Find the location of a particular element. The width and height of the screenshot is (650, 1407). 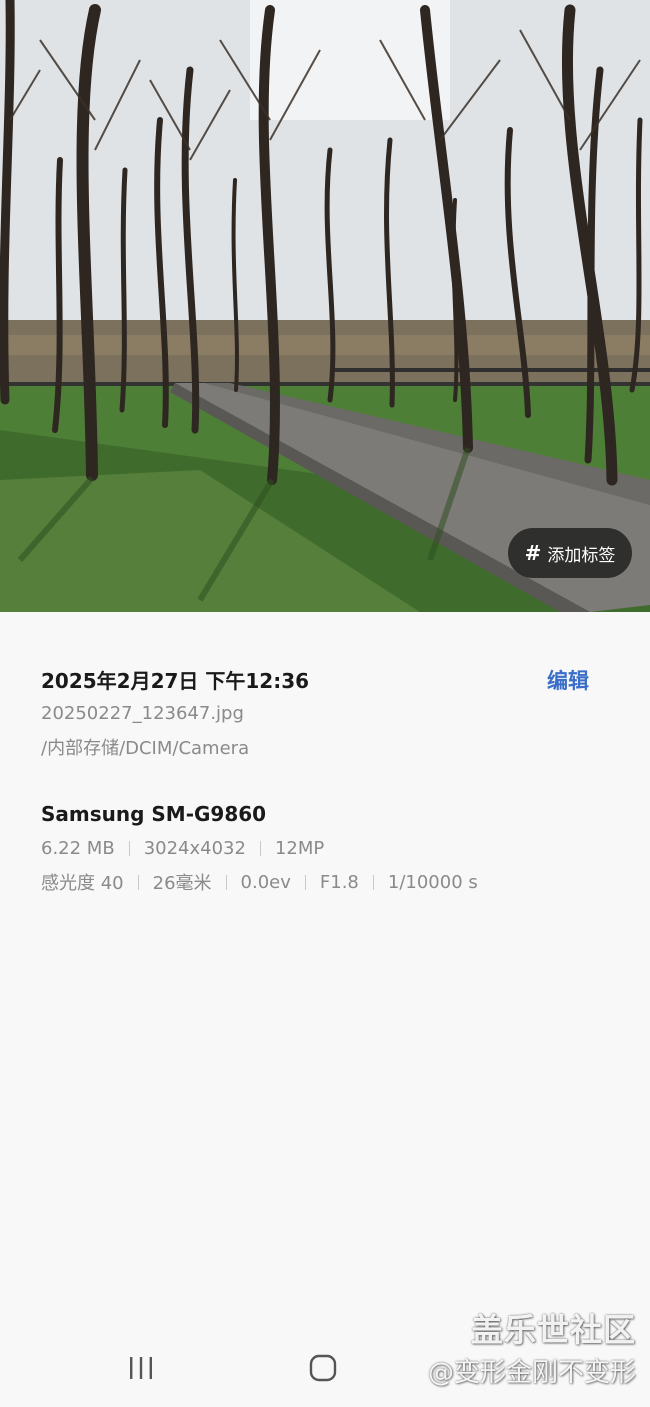

iso-value: 感光度 40 is located at coordinates (82, 883).